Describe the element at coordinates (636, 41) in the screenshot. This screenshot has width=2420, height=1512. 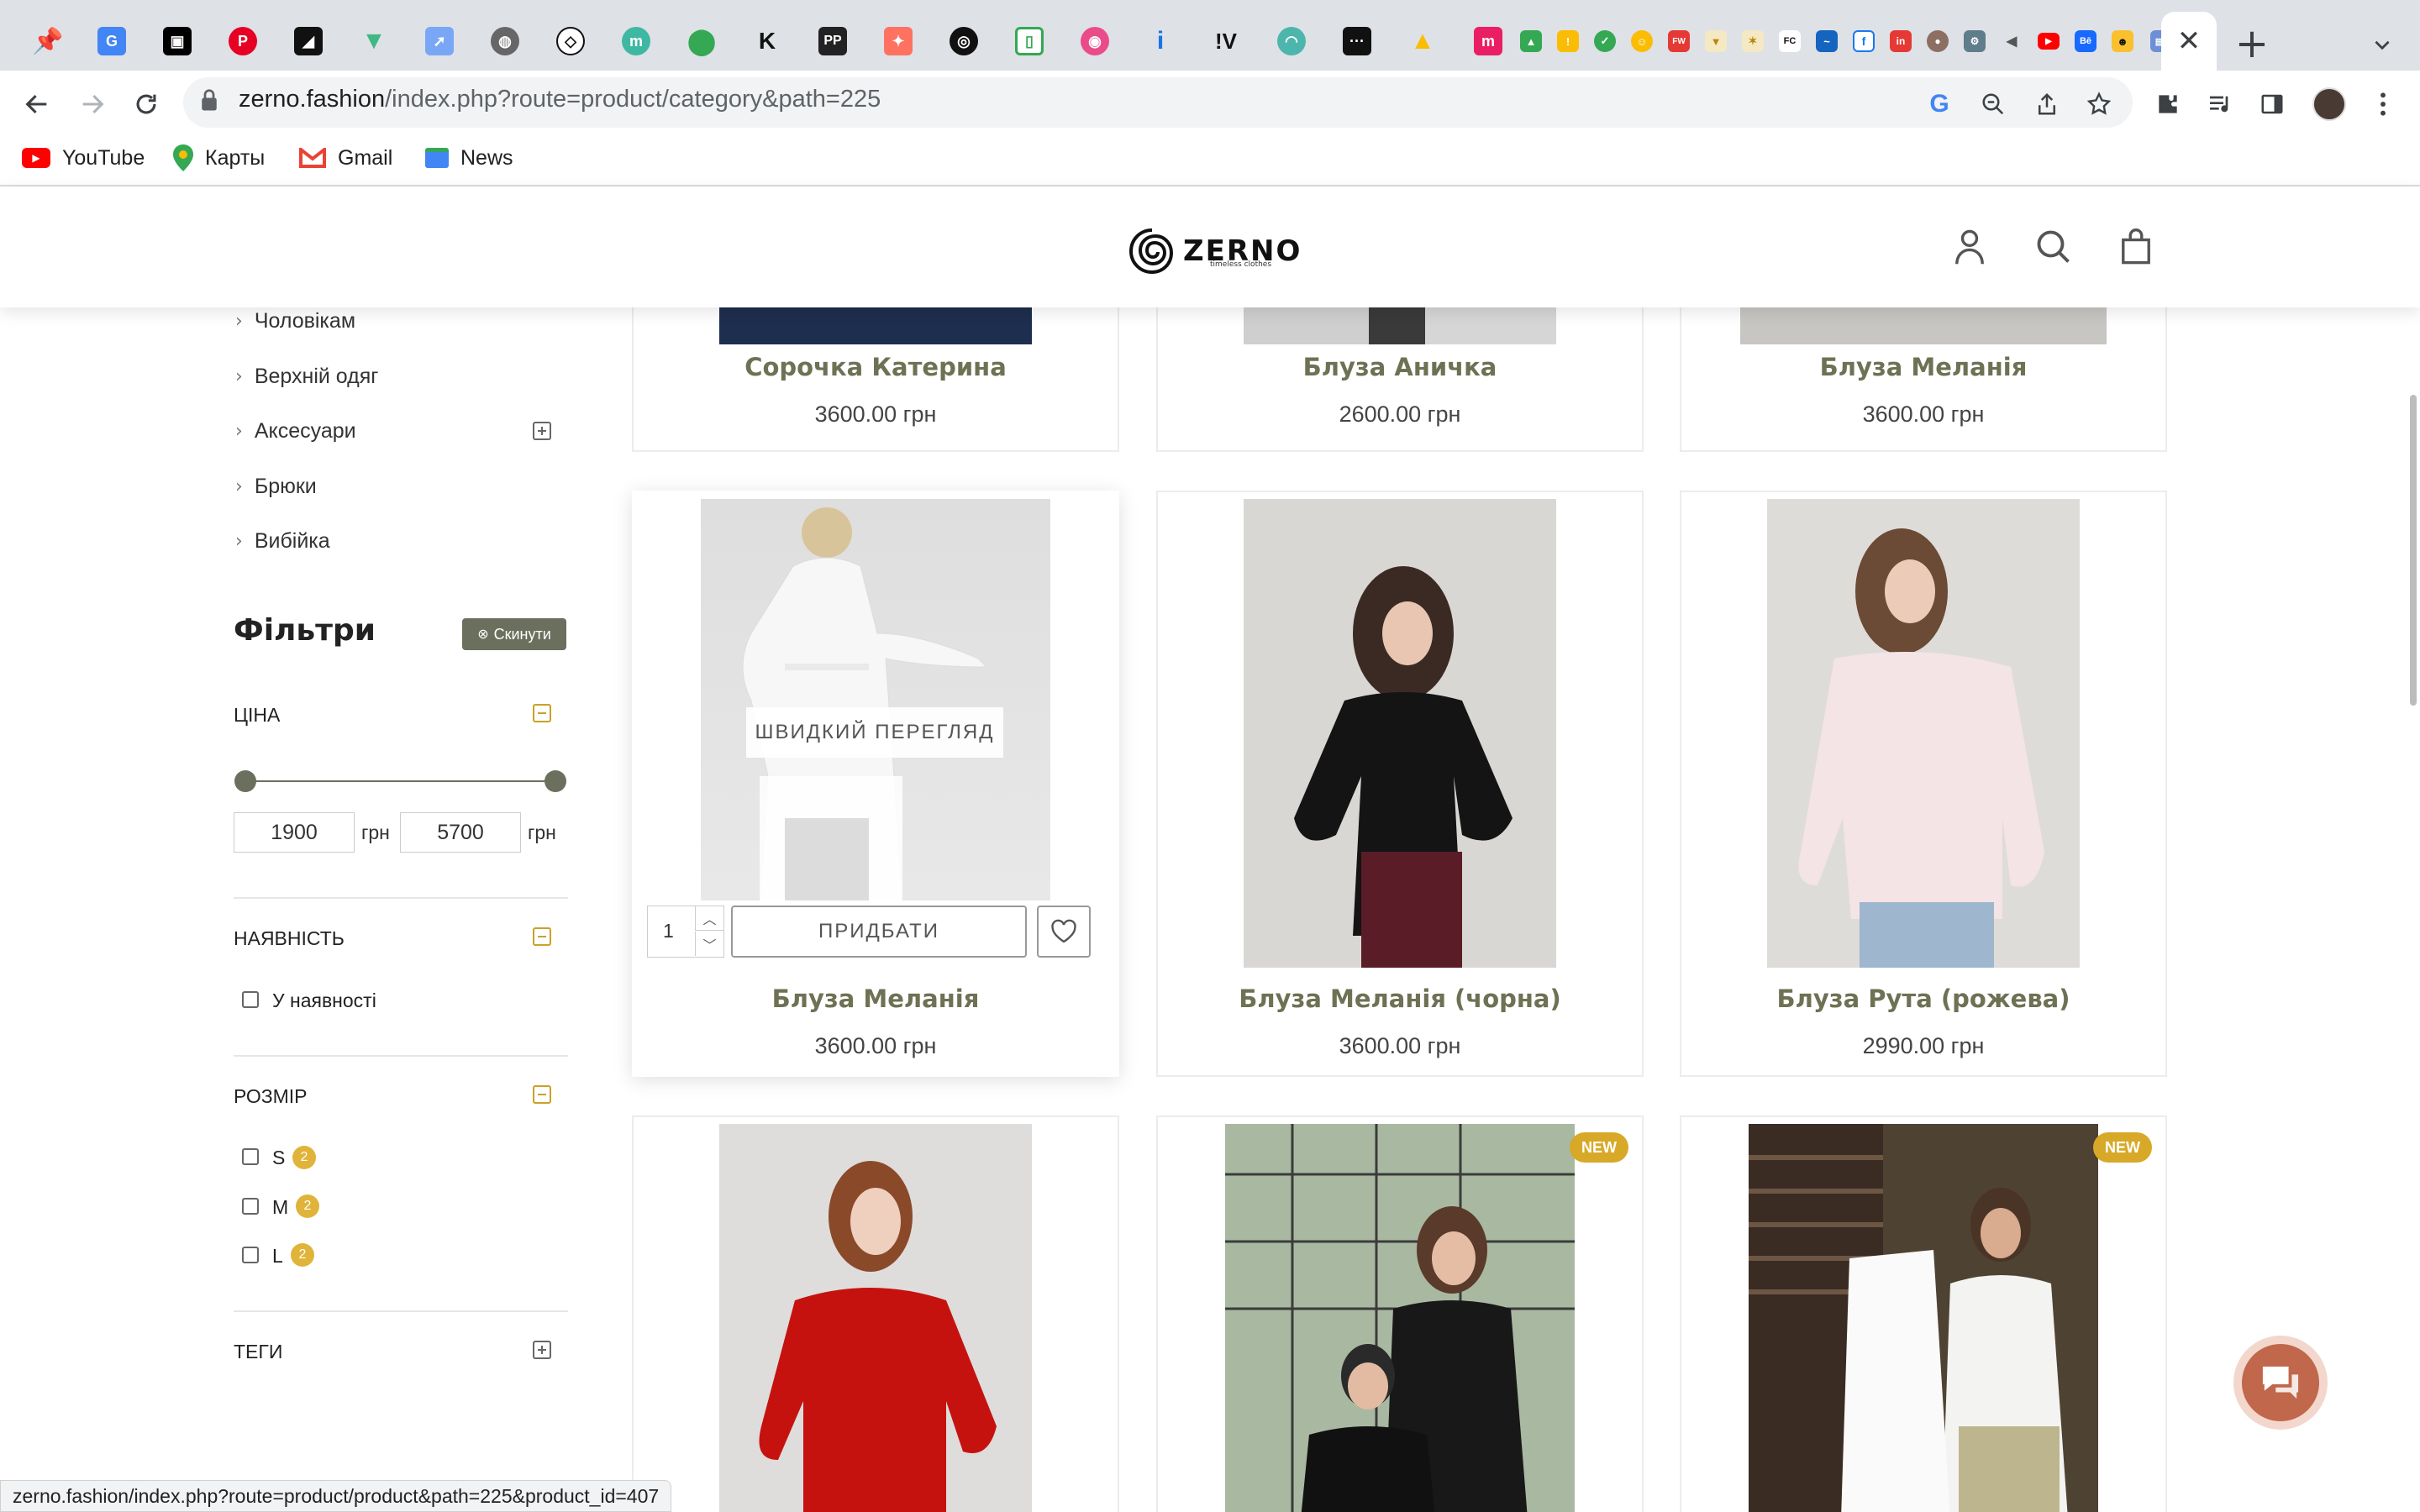
I see `tab-miro: m` at that location.